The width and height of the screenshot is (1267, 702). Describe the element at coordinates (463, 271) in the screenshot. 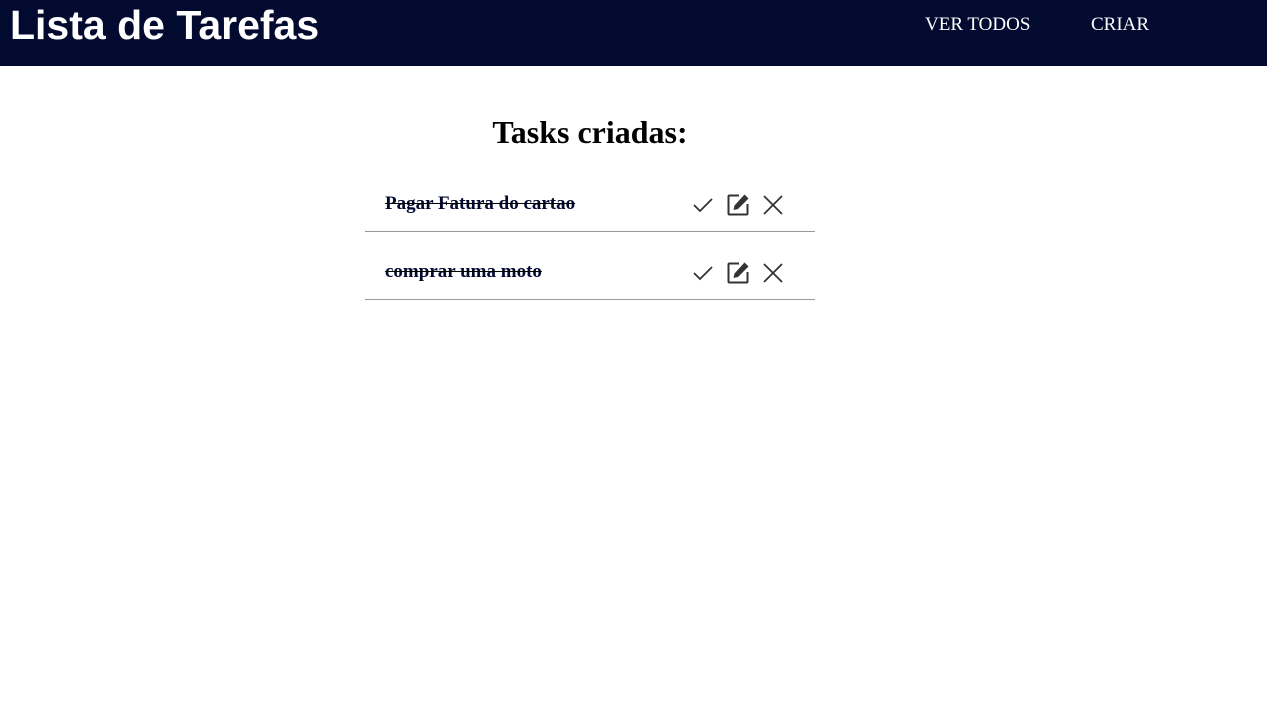

I see `task-title: comprar uma moto` at that location.